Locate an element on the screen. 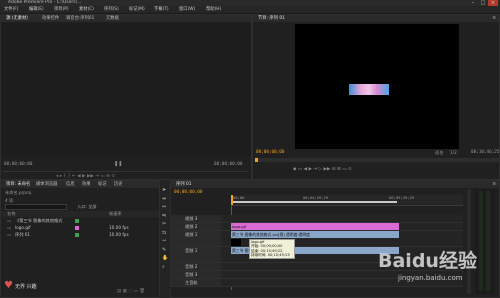 Image resolution: width=500 pixels, height=298 pixels. track-header: 视频 1 is located at coordinates (196, 238).